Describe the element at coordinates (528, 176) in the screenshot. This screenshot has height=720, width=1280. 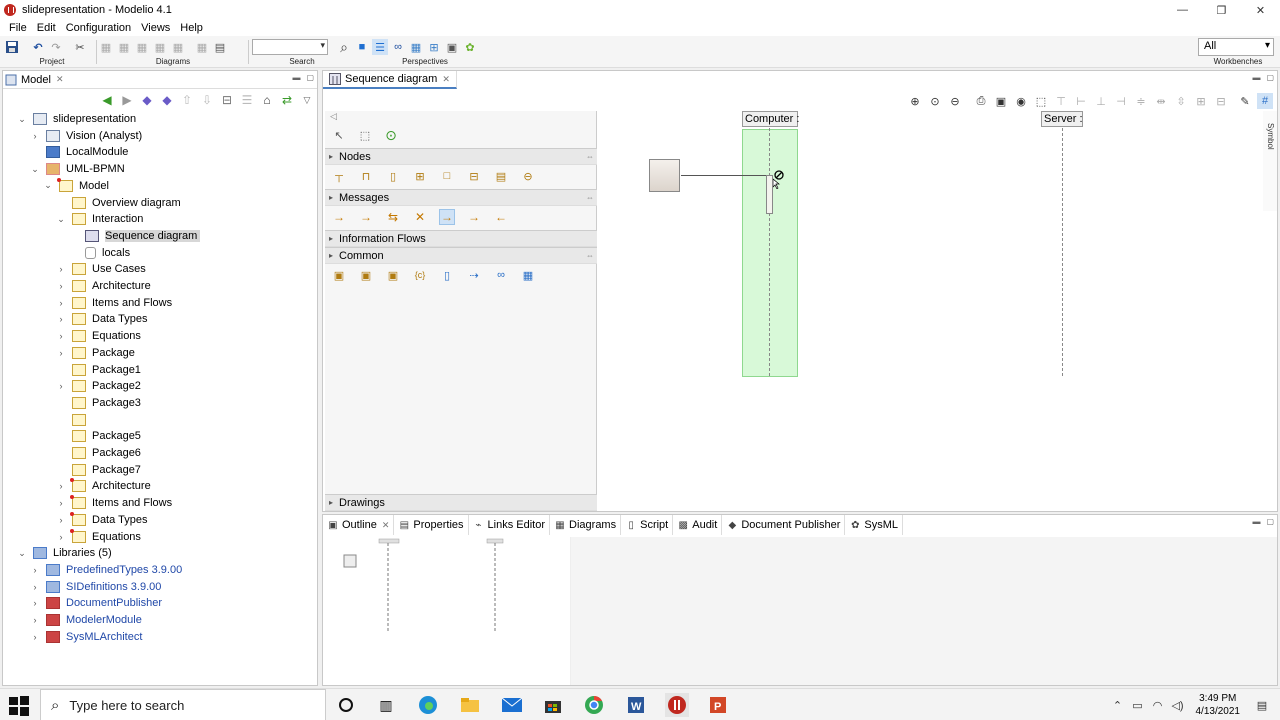
I see `continuation-icon: ⊖` at that location.